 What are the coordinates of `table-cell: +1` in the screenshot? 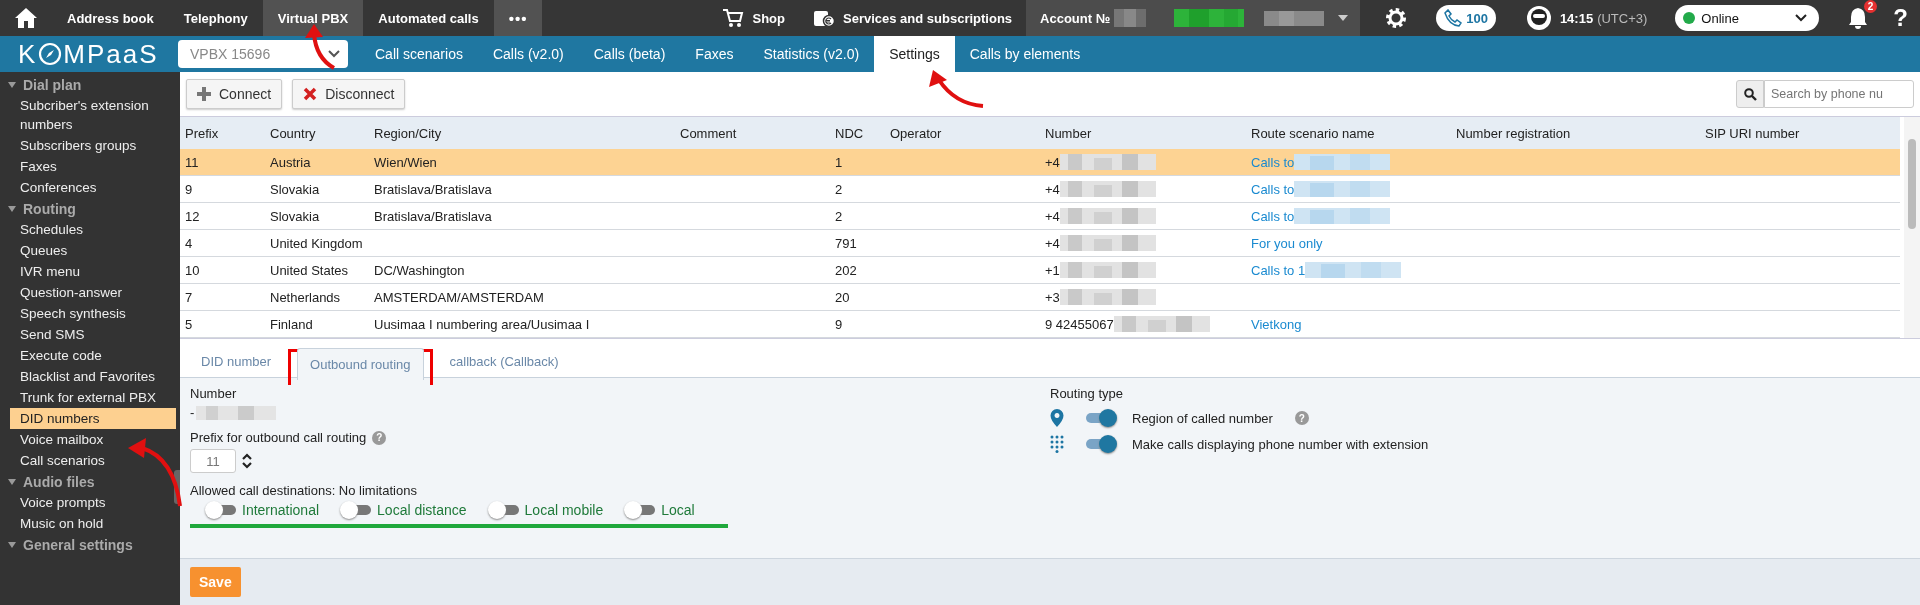 It's located at (1052, 270).